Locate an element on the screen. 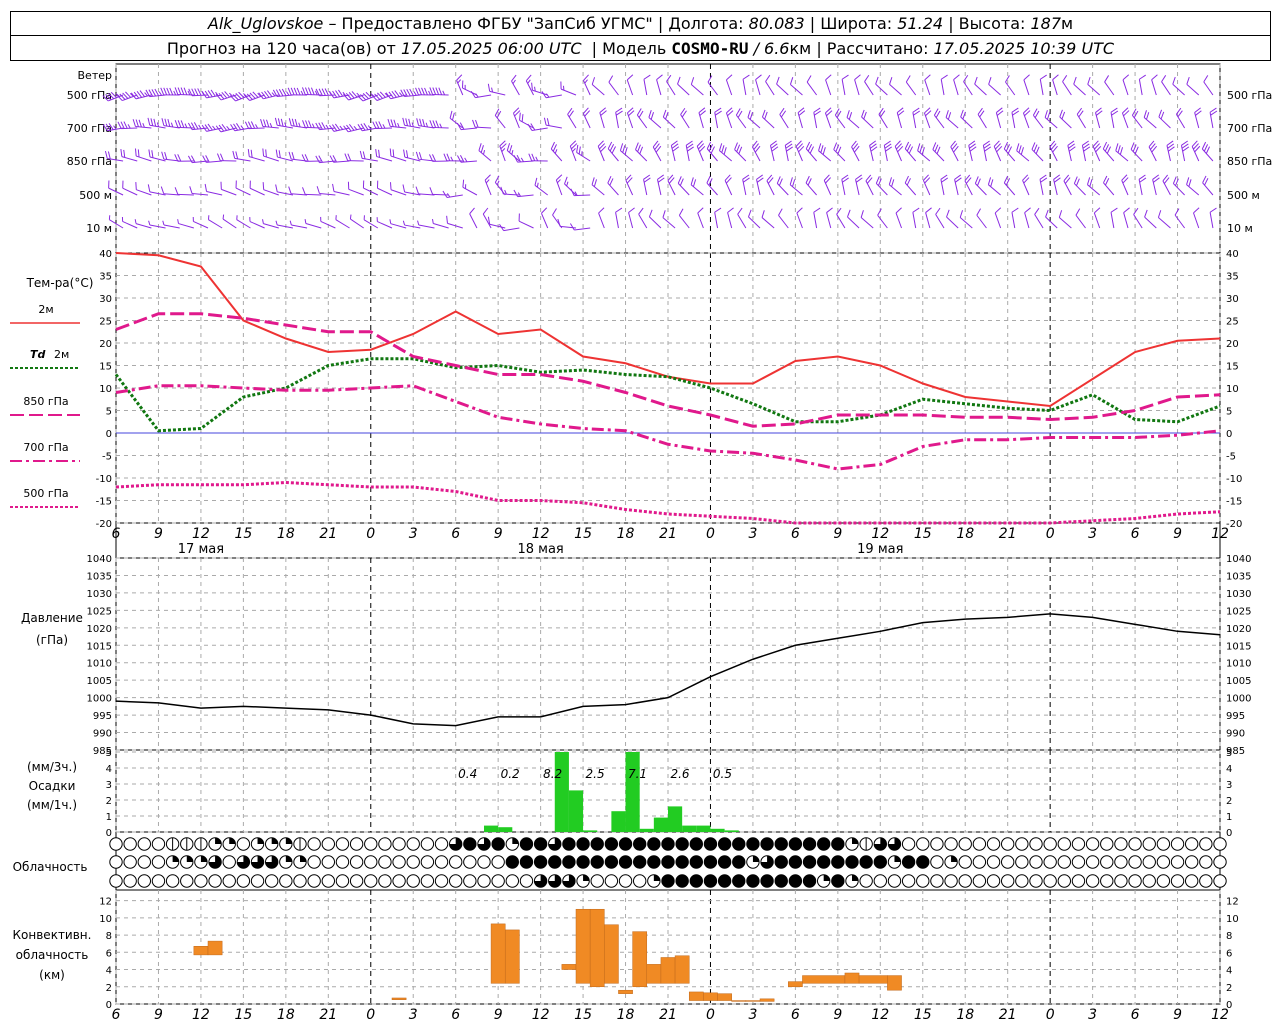 The width and height of the screenshot is (1280, 1024). pressure-y-tick-left: 995 is located at coordinates (102, 716).